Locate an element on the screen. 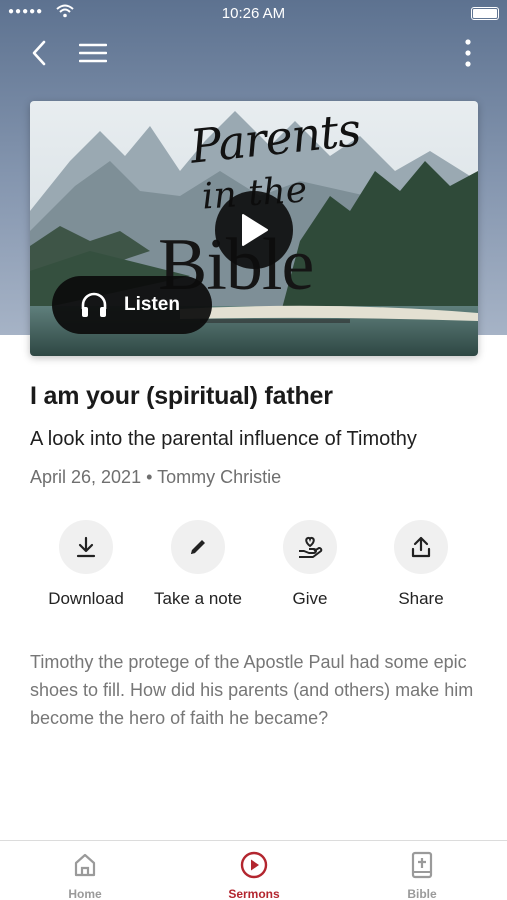 Image resolution: width=507 pixels, height=900 pixels. download-button: Download is located at coordinates (86, 564).